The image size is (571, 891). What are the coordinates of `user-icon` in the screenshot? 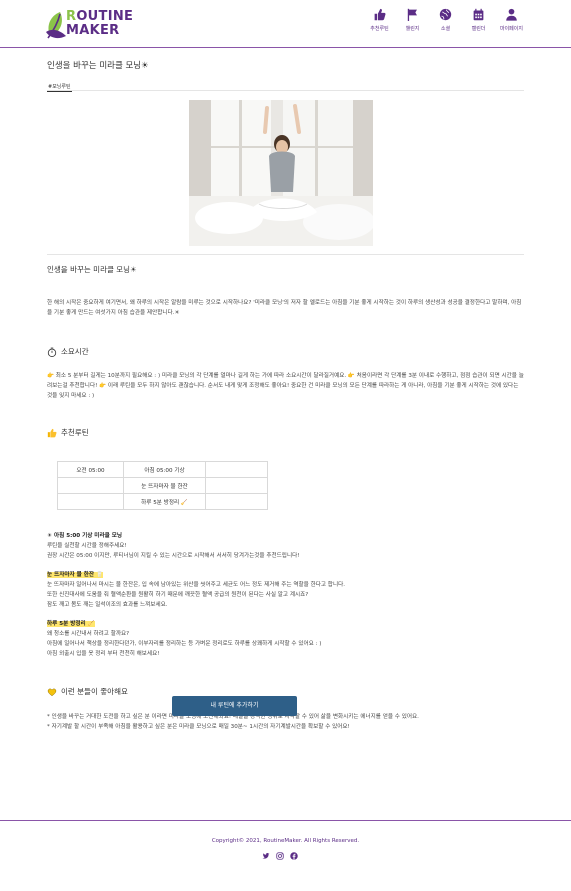 It's located at (511, 14).